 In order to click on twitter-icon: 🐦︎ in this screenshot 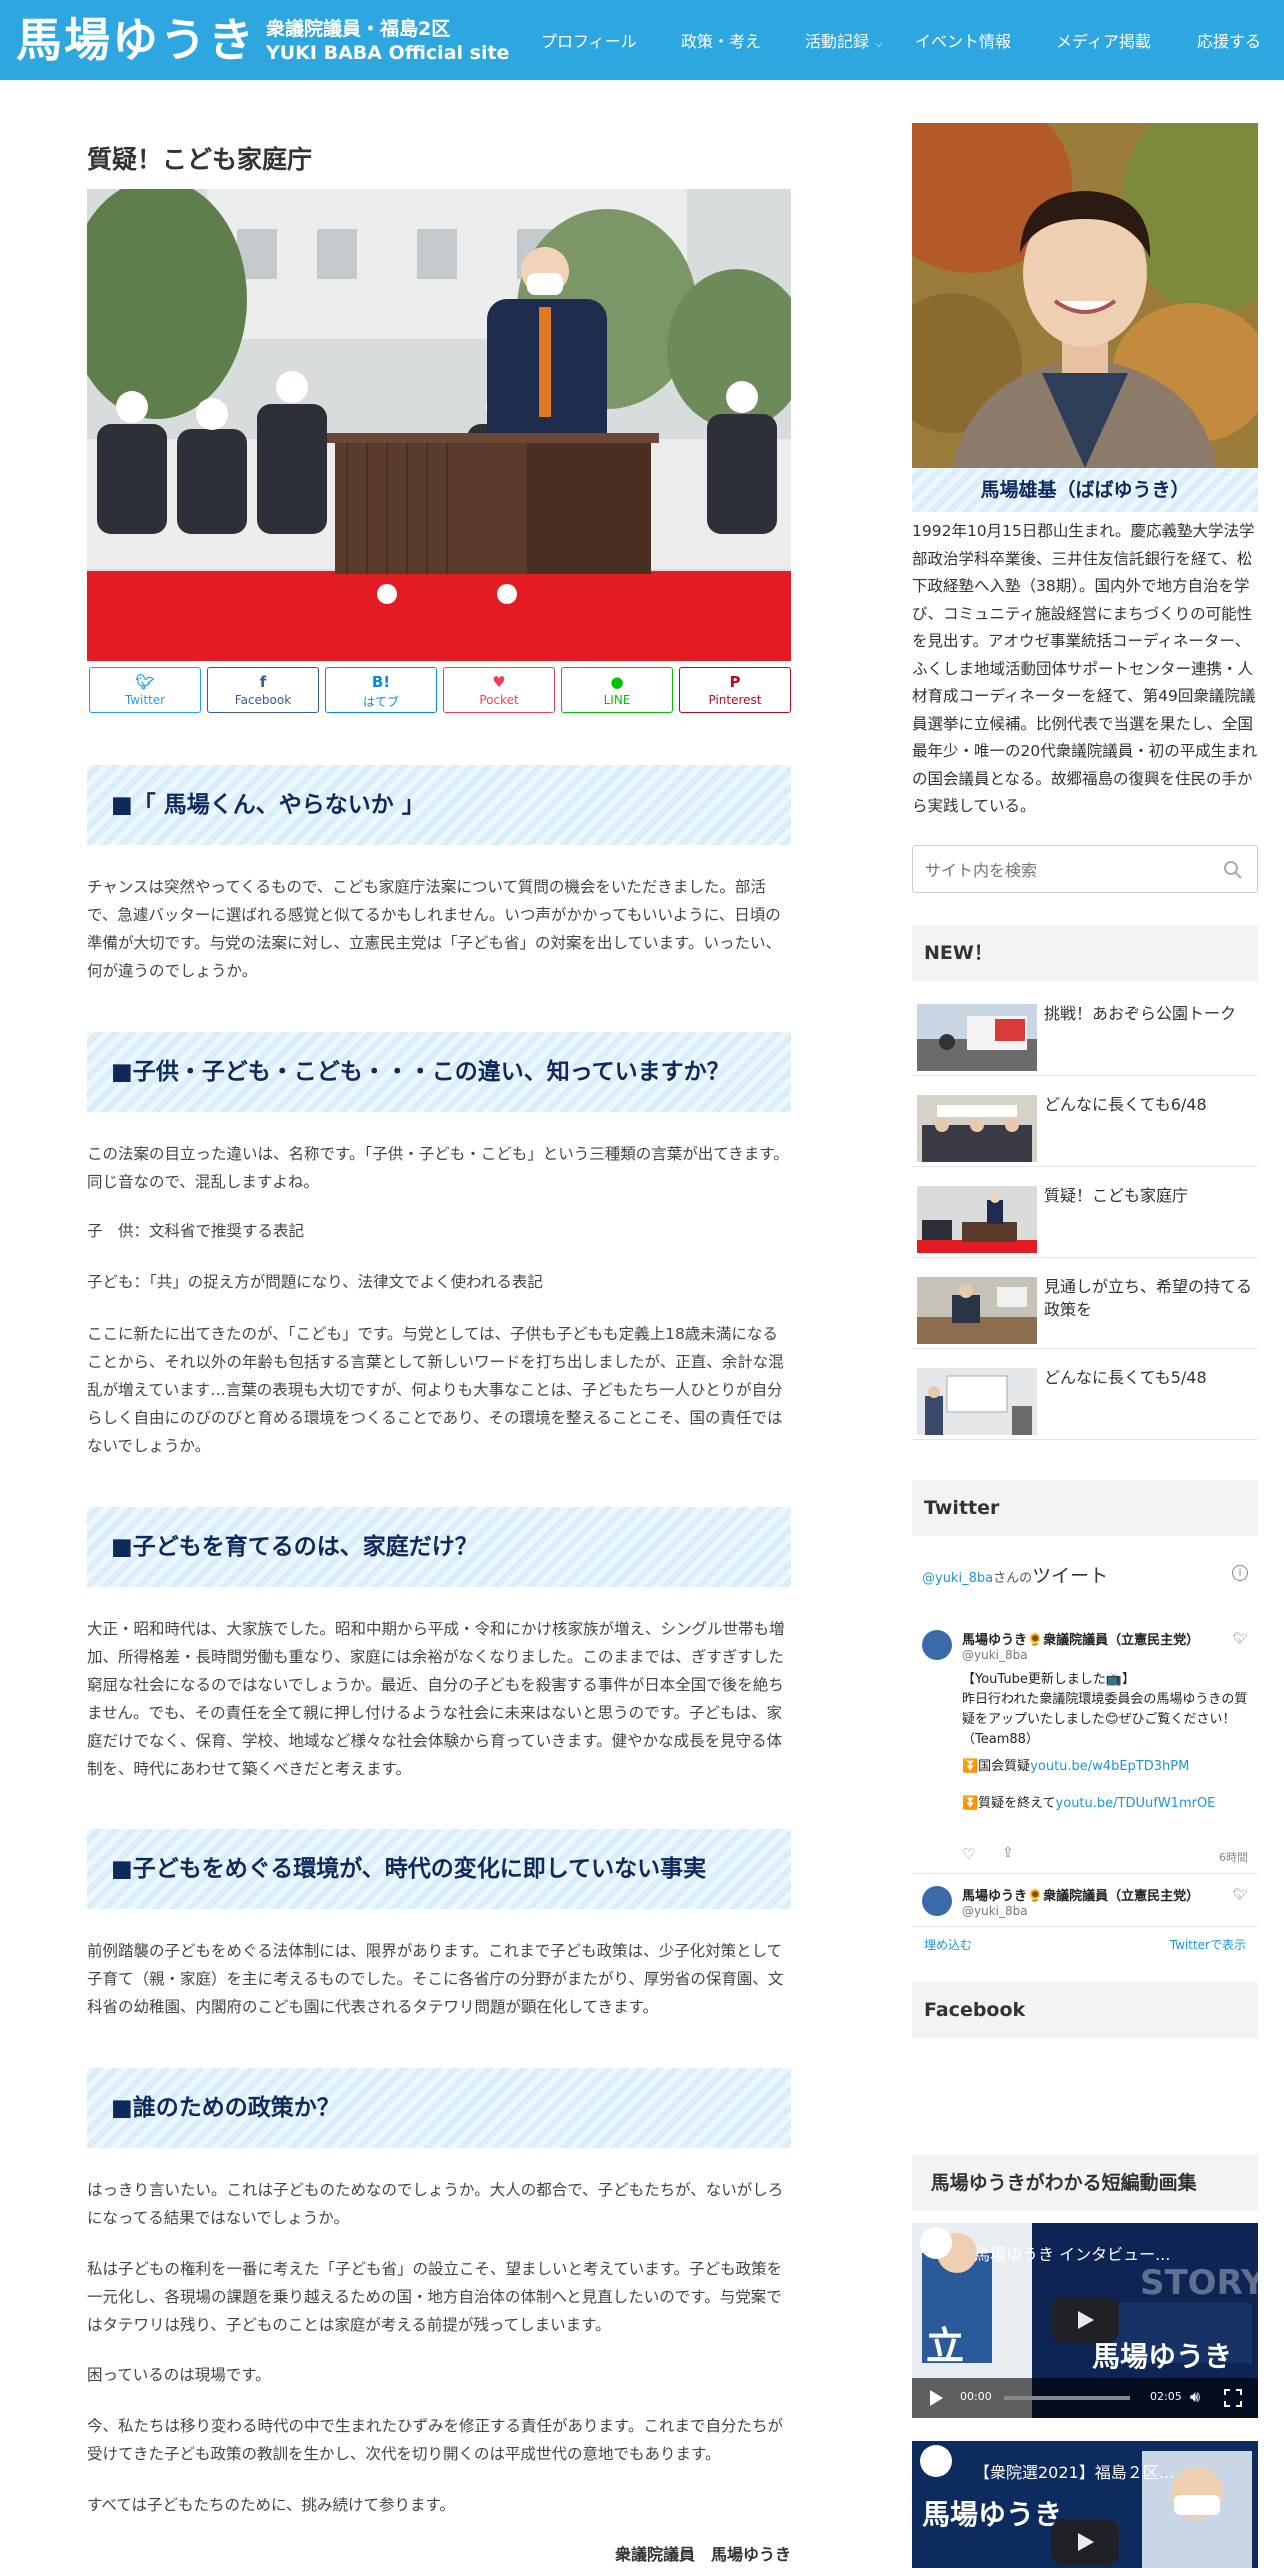, I will do `click(145, 682)`.